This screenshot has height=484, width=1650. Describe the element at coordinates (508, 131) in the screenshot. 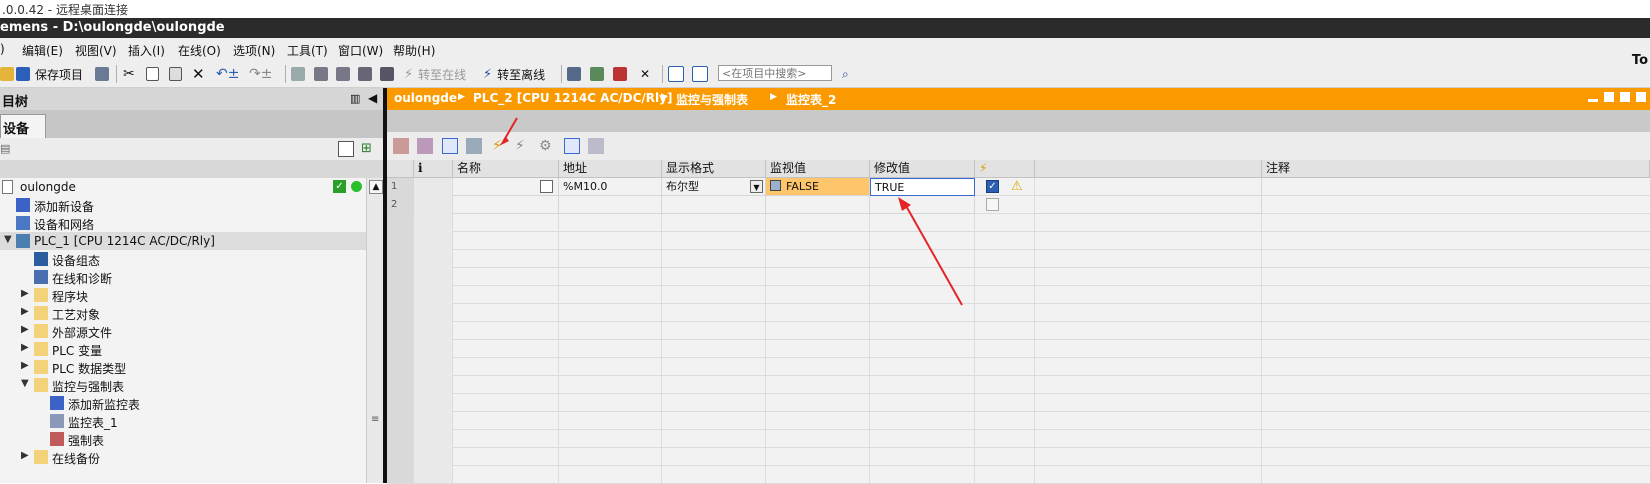

I see `annotation-arrow-toolbar` at that location.